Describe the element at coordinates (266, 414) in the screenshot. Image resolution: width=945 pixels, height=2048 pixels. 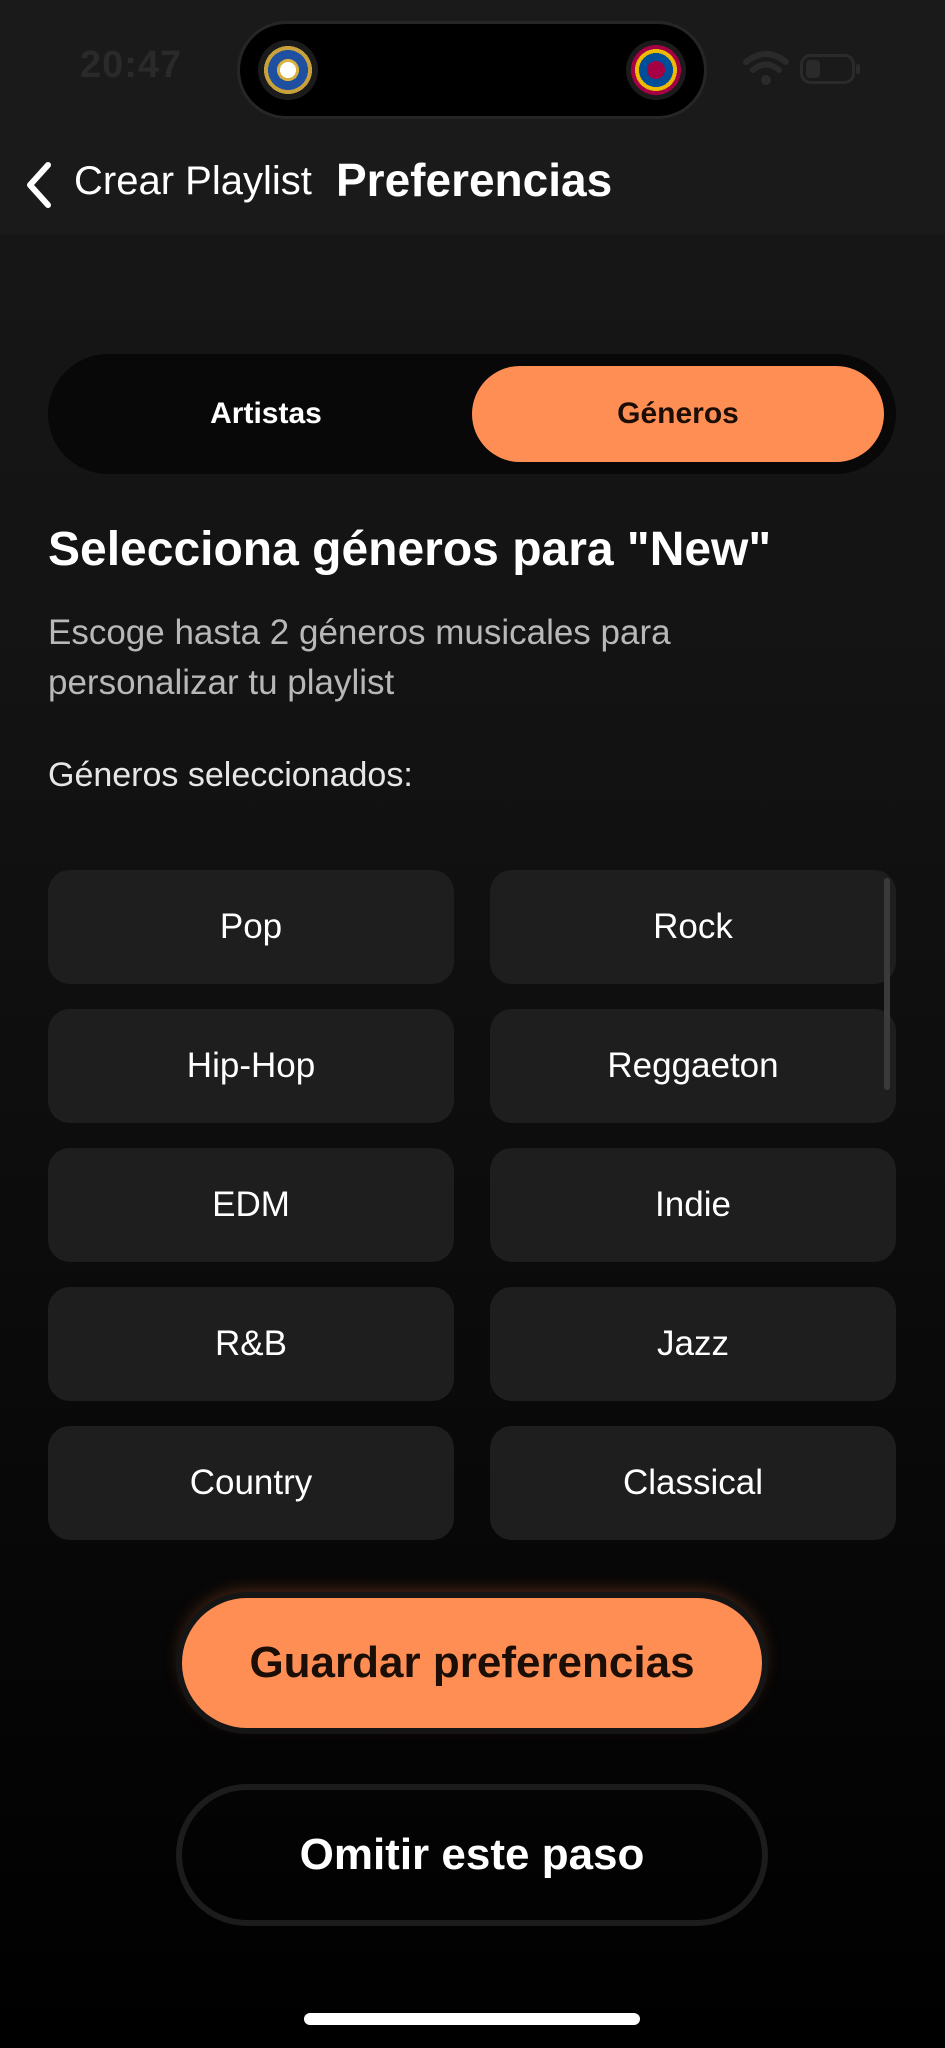
I see `tab-artists: Artistas` at that location.